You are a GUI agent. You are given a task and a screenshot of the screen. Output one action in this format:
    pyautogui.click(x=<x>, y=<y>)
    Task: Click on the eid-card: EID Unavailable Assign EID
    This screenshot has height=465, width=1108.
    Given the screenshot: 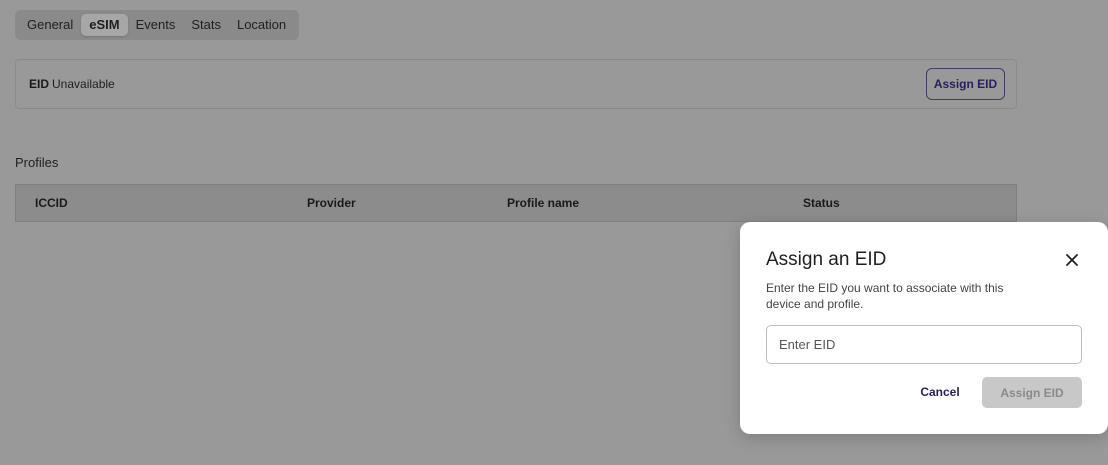 What is the action you would take?
    pyautogui.click(x=516, y=84)
    